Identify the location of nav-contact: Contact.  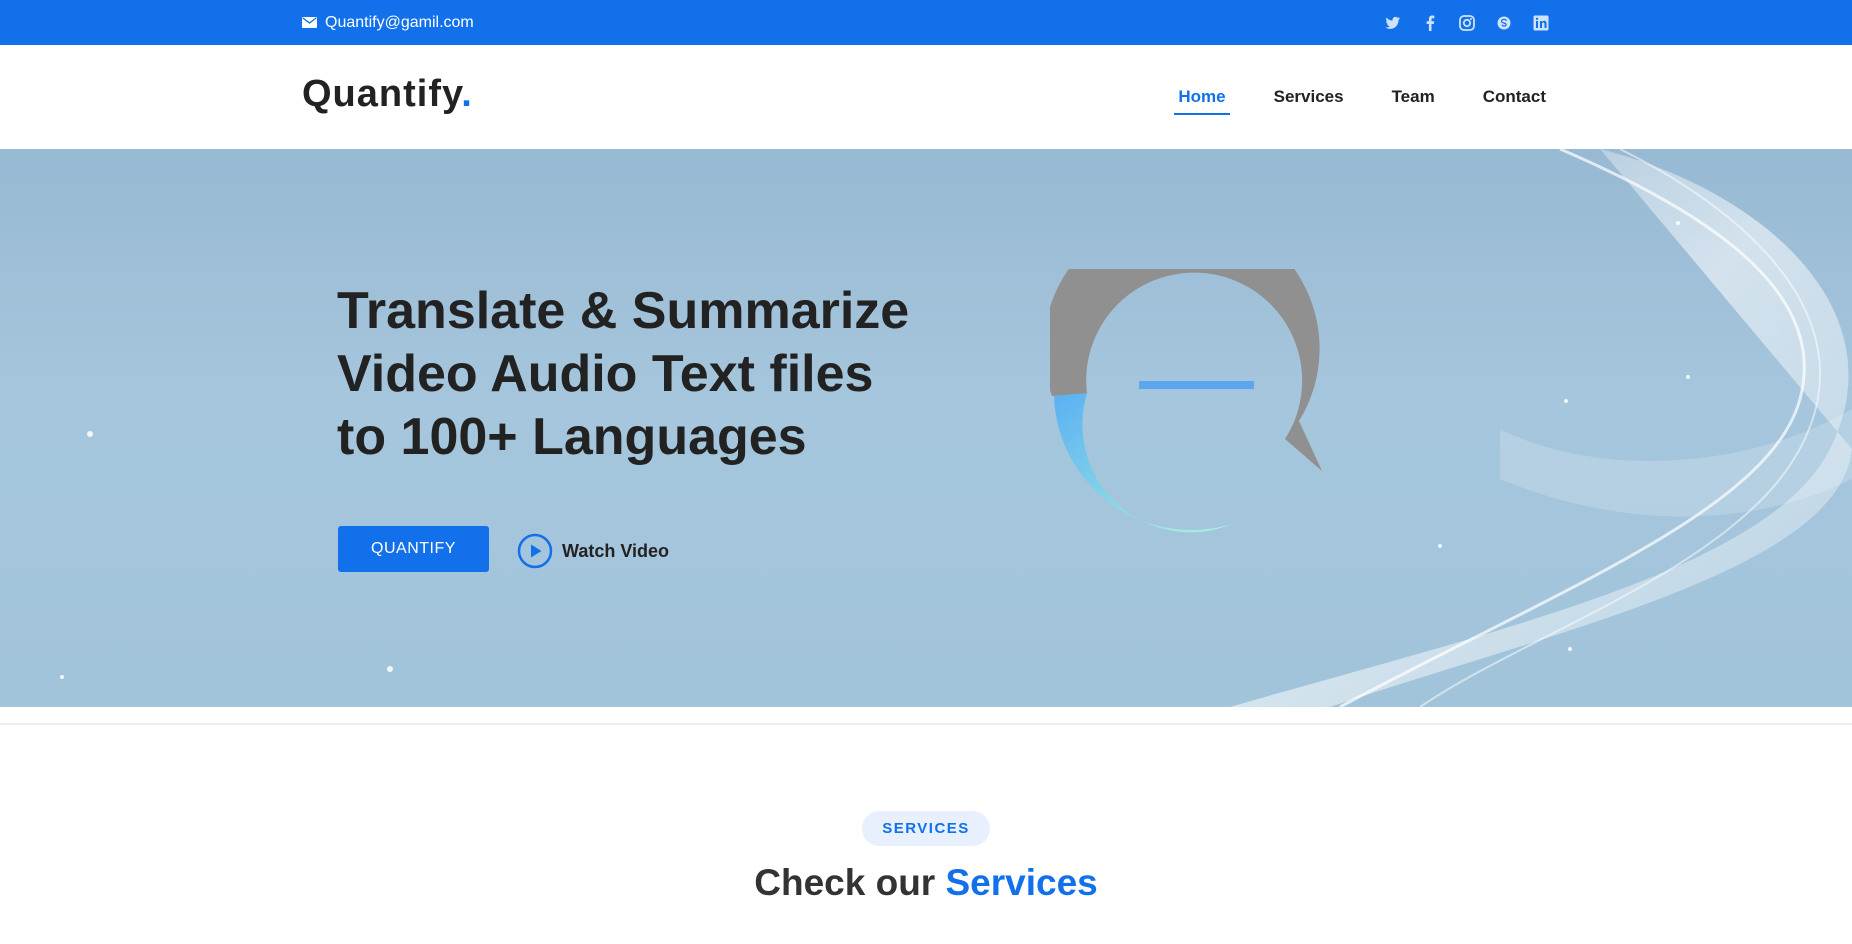
(1514, 97).